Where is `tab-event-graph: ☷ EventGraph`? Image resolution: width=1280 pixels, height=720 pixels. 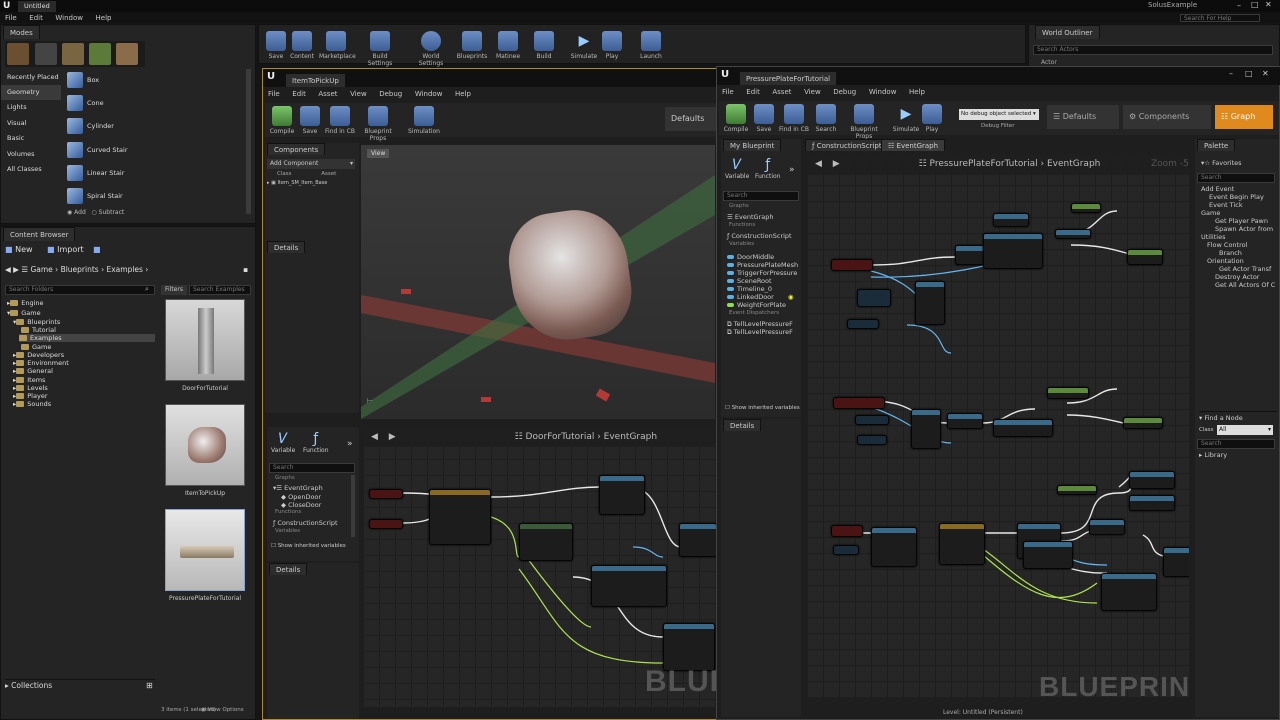 tab-event-graph: ☷ EventGraph is located at coordinates (913, 145).